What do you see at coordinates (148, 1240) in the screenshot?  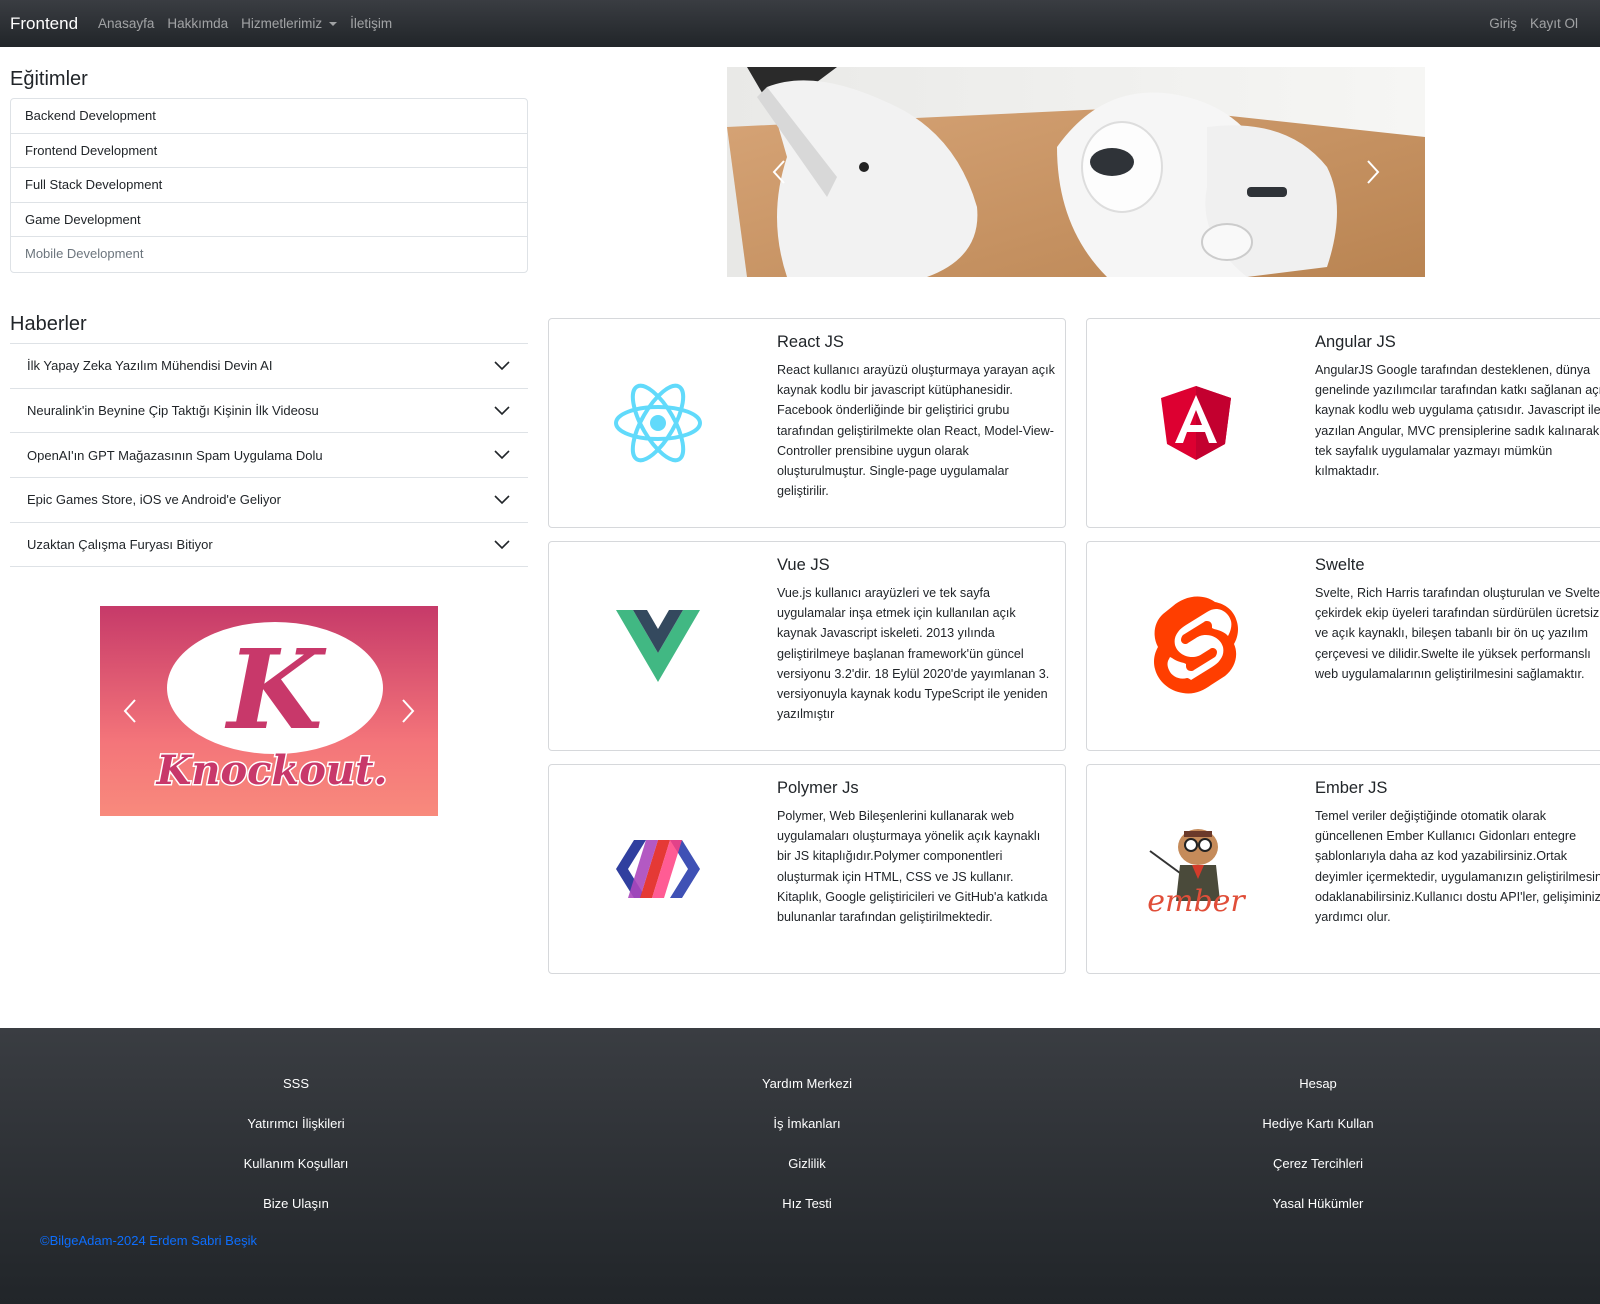 I see `copyright-text: ©BilgeAdam-2024 Erdem Sabri Beşik` at bounding box center [148, 1240].